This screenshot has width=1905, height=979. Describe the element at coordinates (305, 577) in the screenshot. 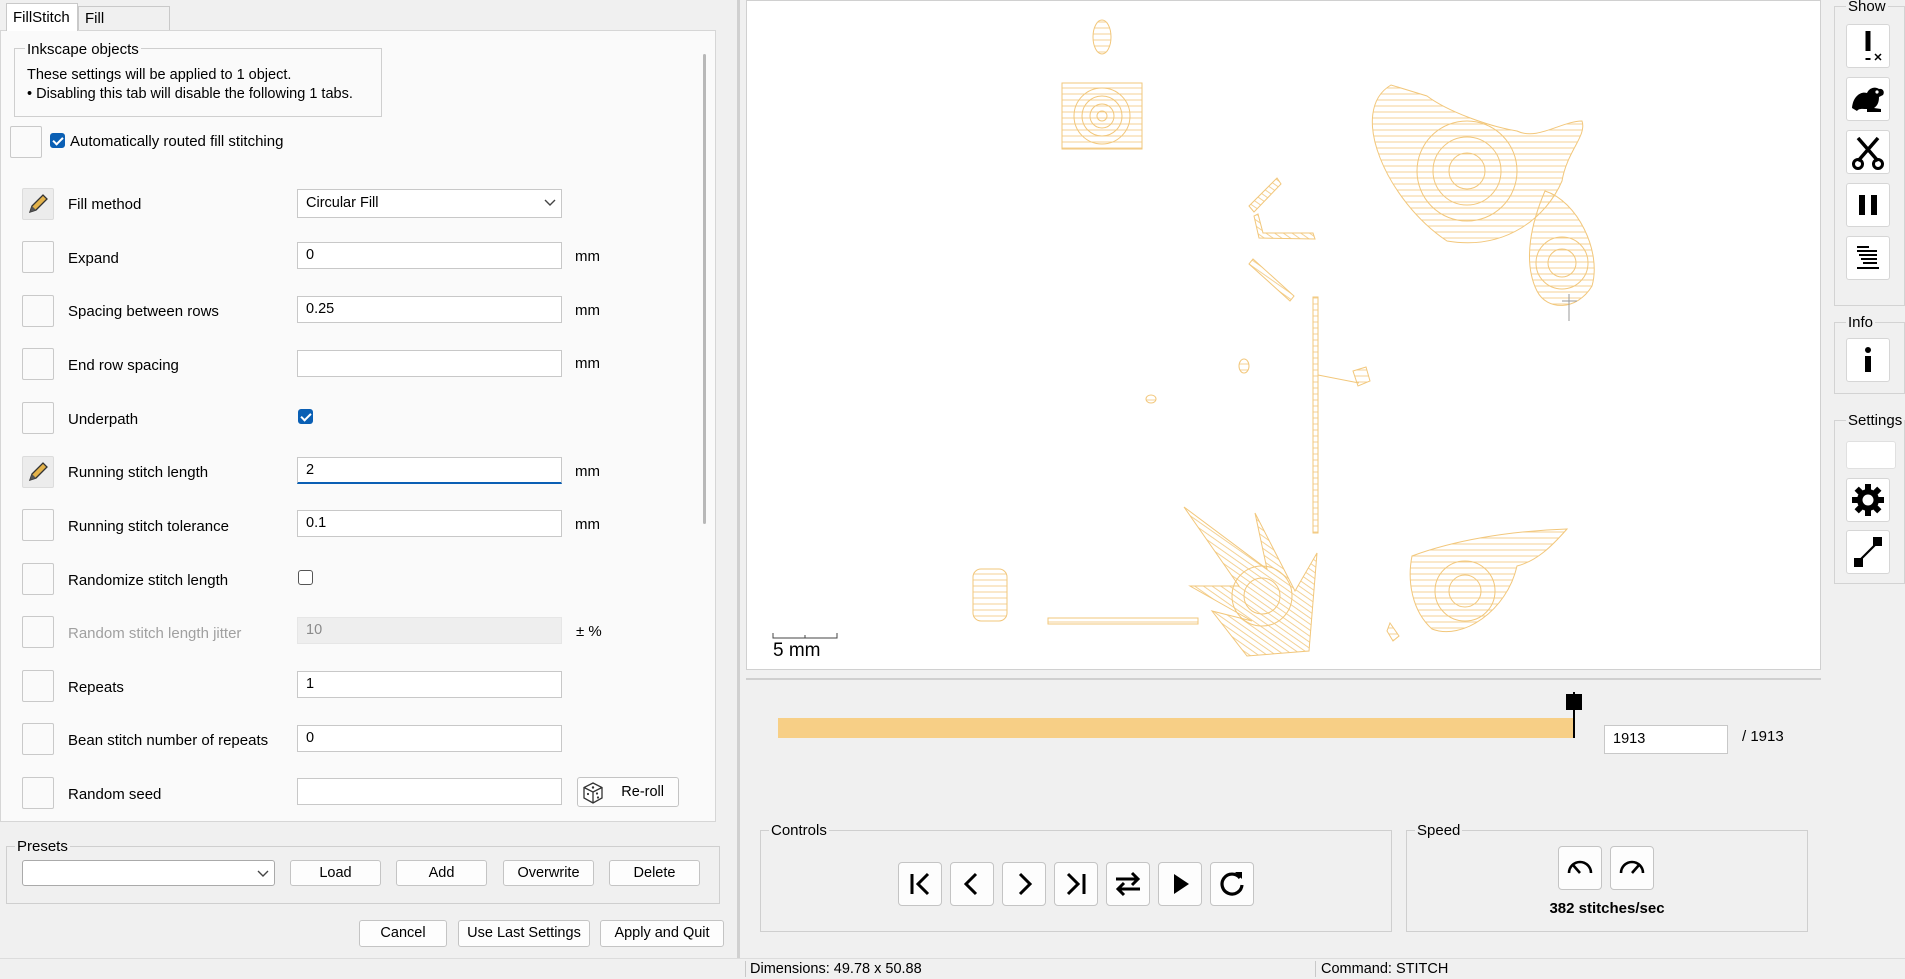

I see `randomize-checkbox` at that location.